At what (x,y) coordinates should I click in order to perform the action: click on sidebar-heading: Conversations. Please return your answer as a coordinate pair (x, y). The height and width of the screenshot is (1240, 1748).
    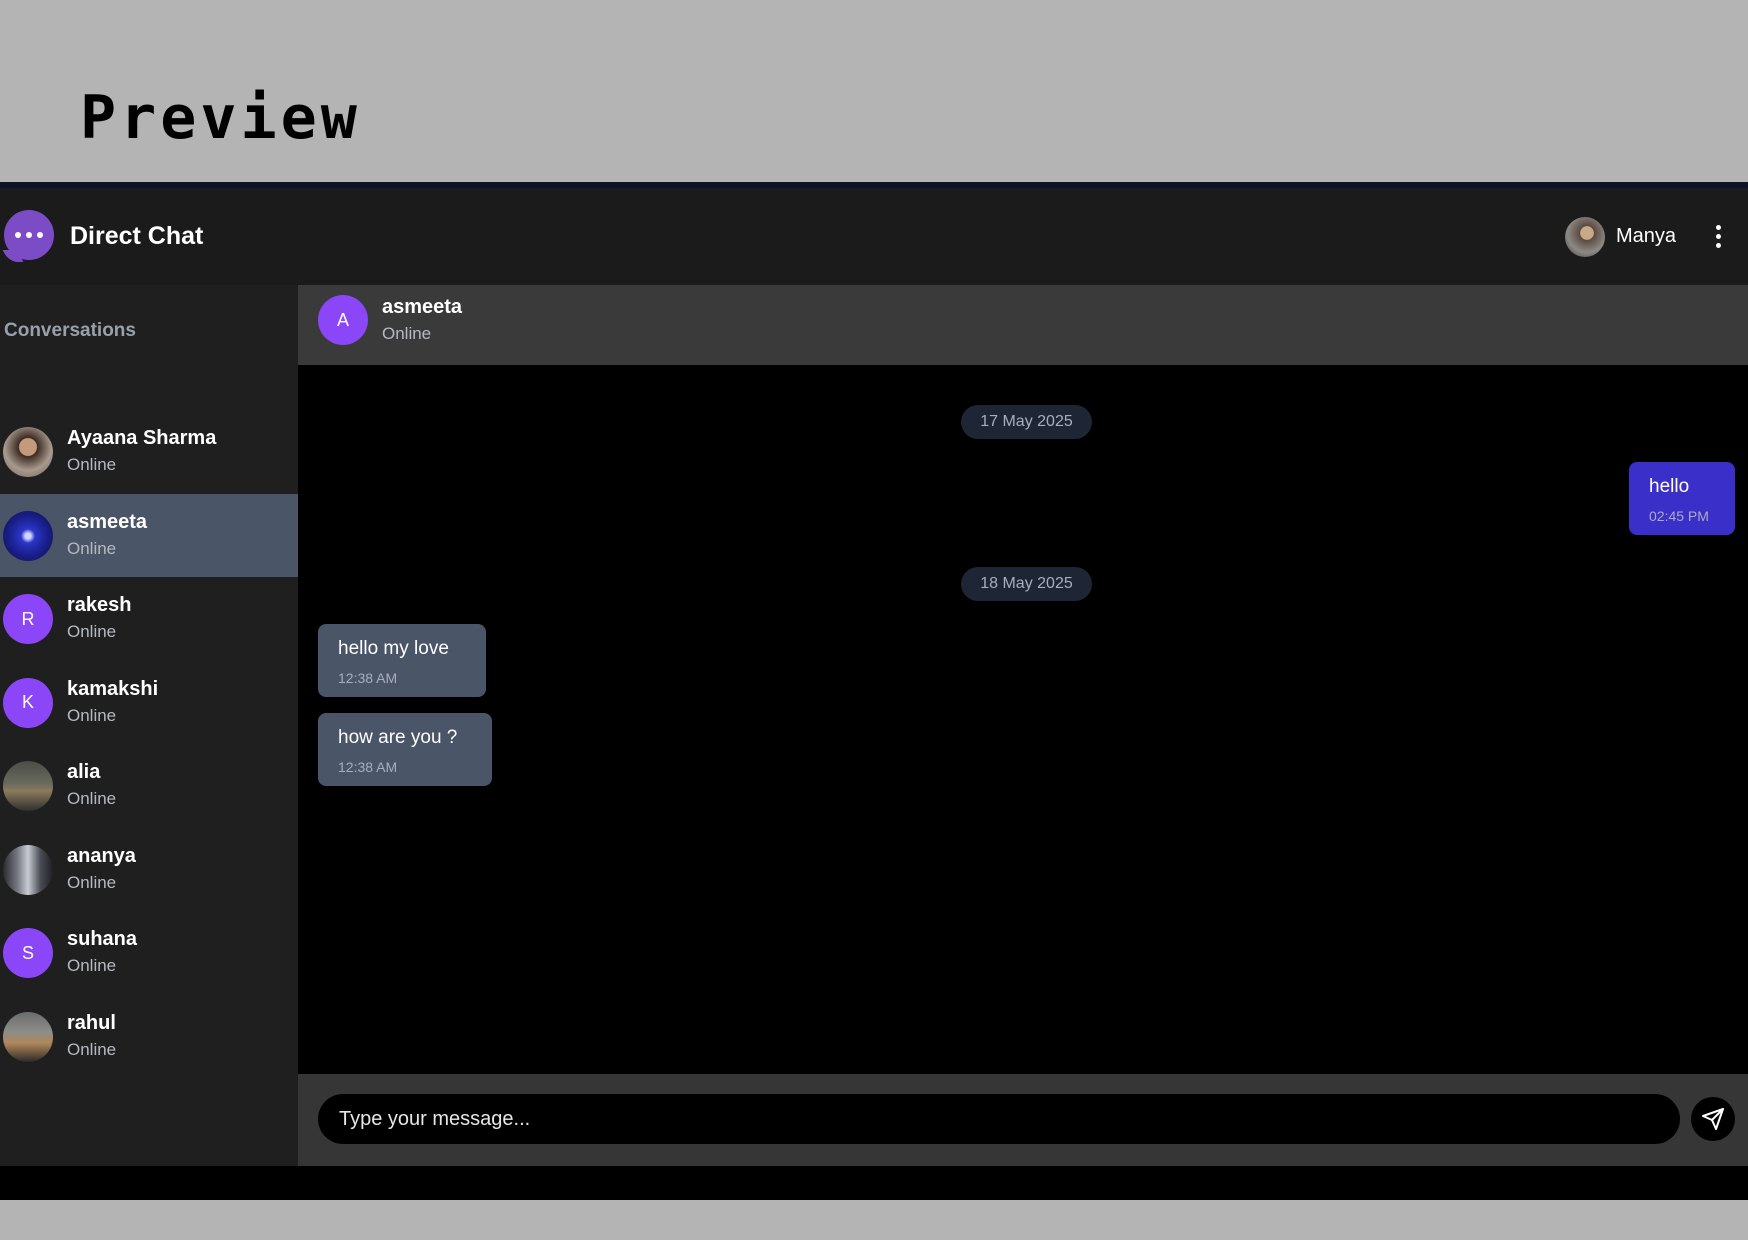
    Looking at the image, I should click on (70, 330).